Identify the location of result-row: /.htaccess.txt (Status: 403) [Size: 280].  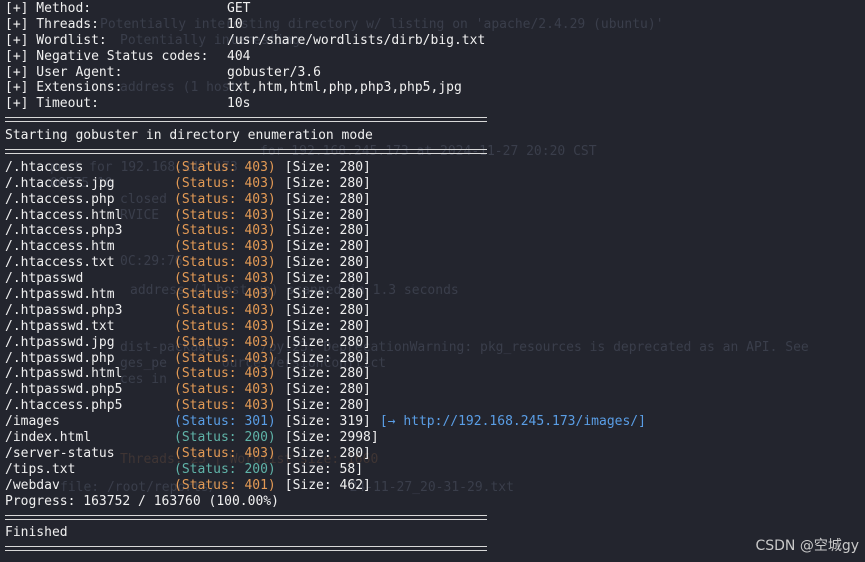
(433, 263).